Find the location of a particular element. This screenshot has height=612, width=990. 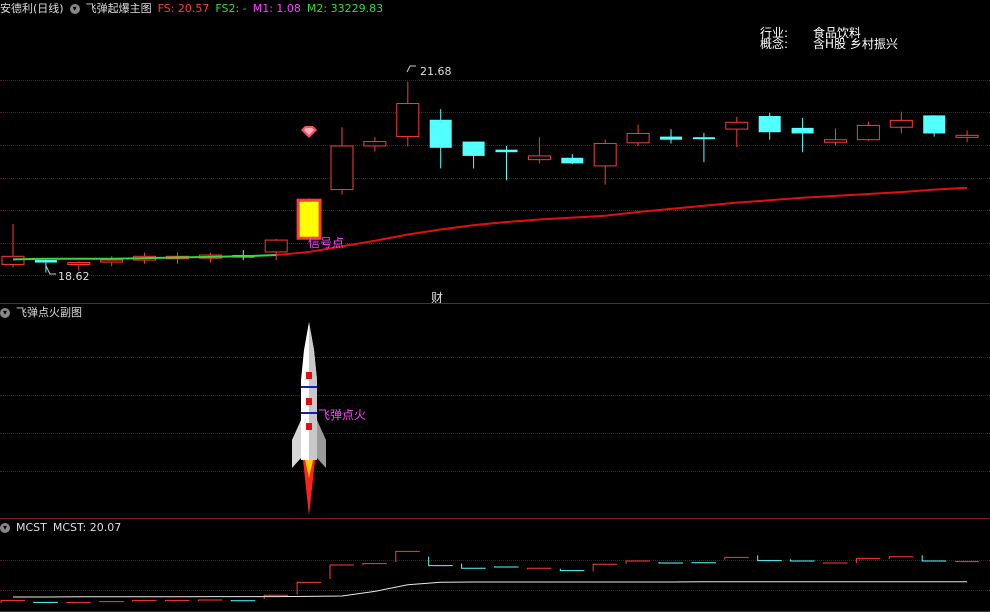

low-marker is located at coordinates (50, 270).